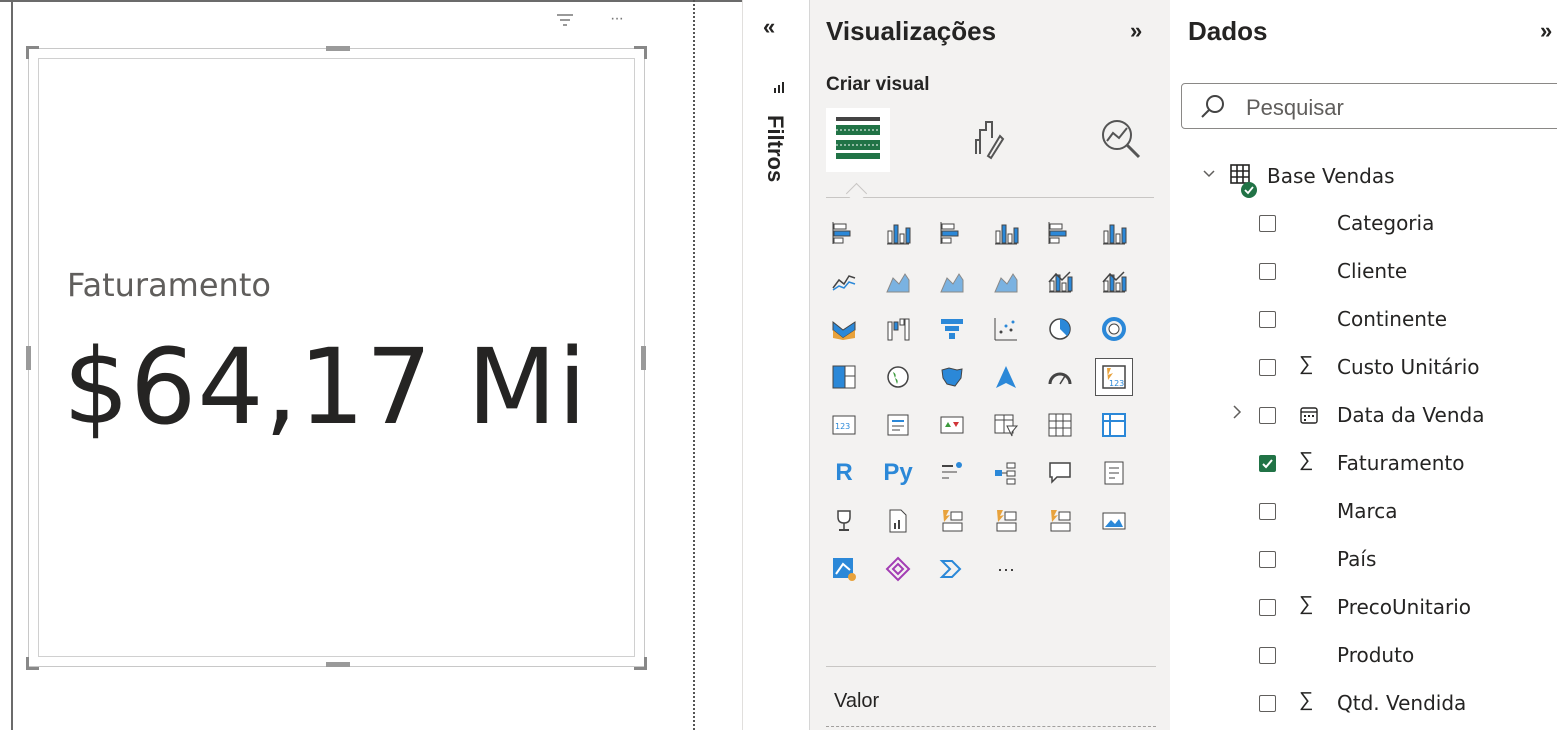  I want to click on slicer-icon, so click(952, 425).